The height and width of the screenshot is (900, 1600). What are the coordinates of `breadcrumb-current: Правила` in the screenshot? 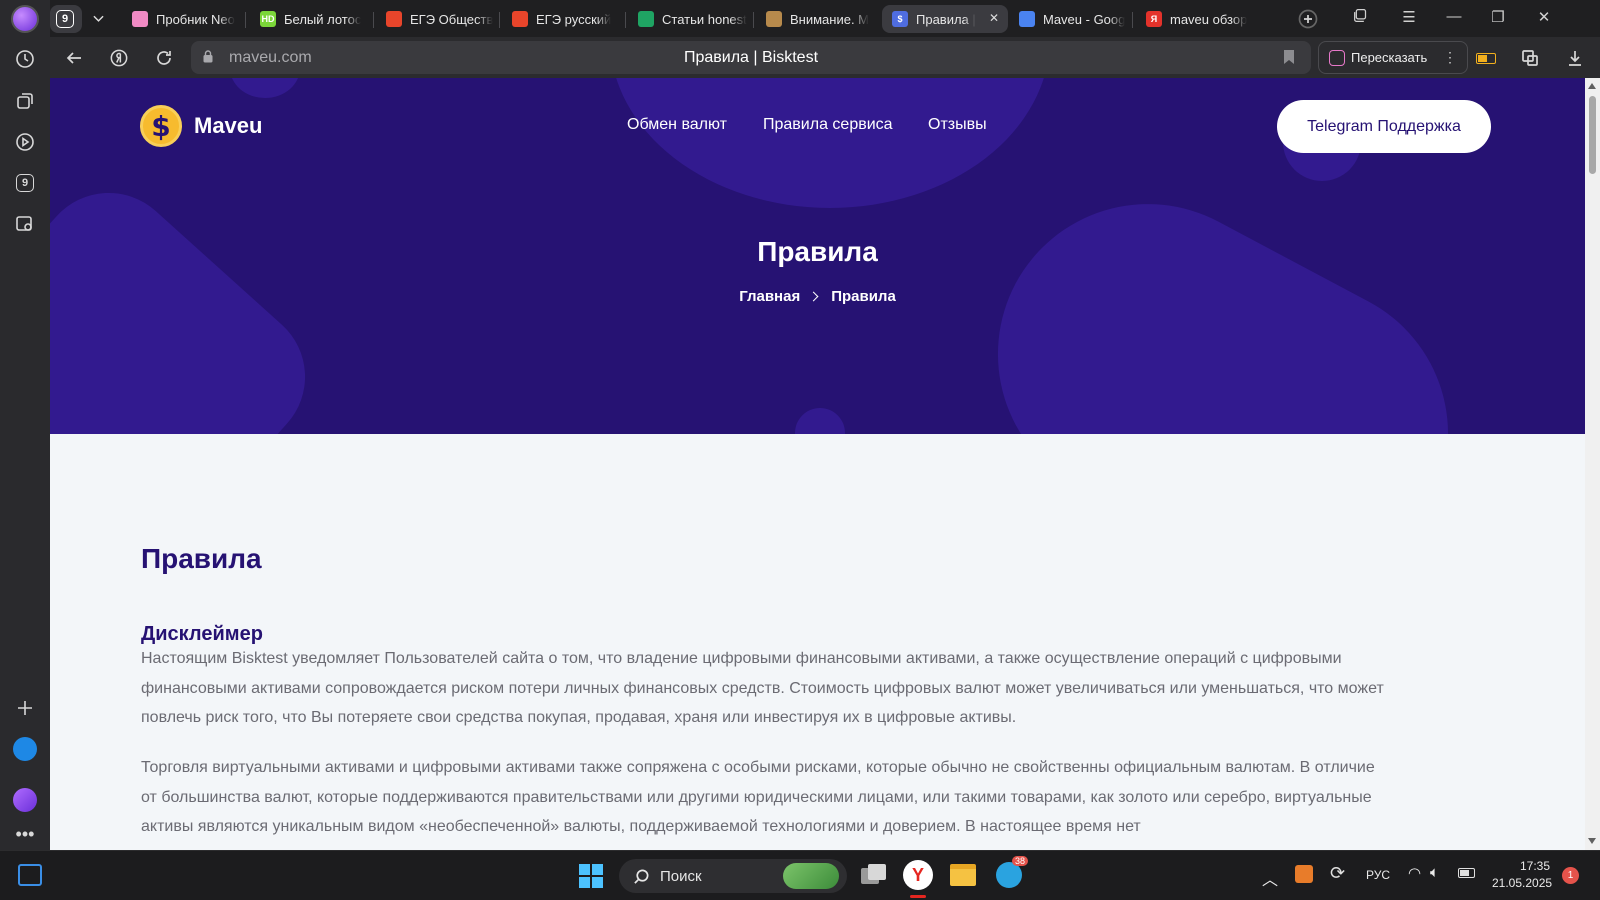 It's located at (863, 296).